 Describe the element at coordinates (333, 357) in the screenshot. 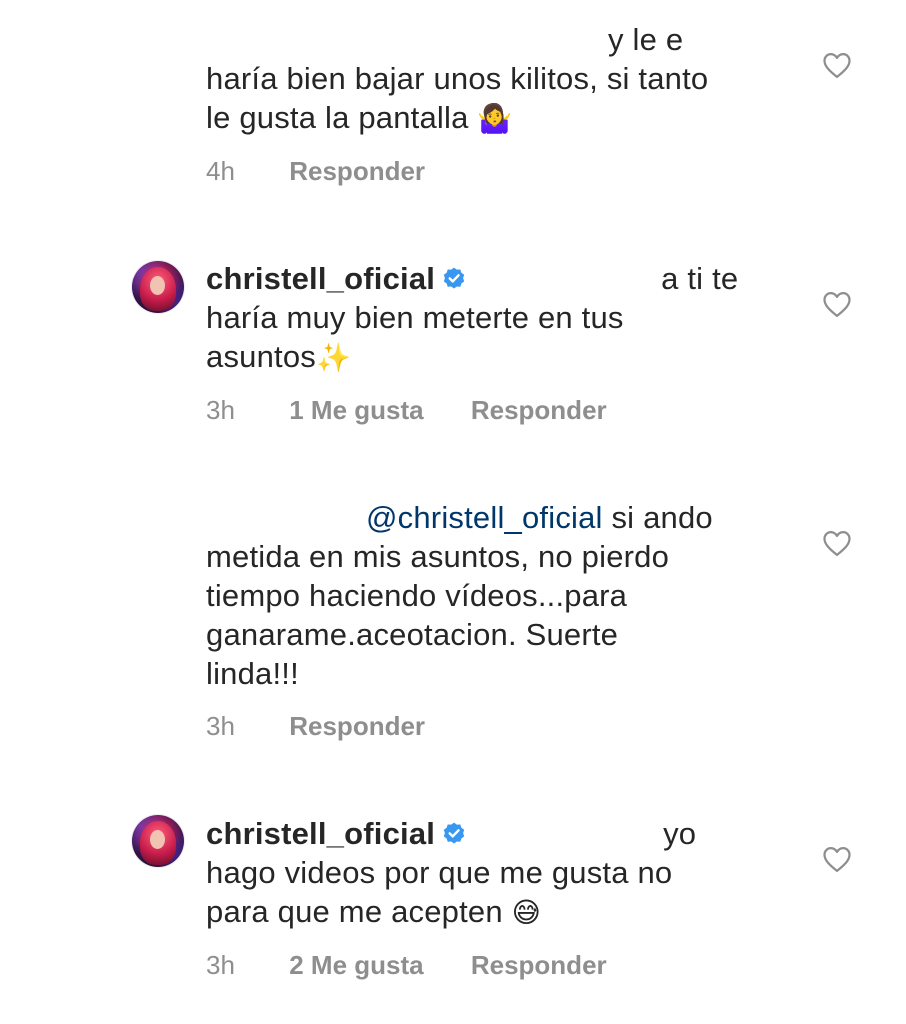

I see `sparkles-emoji-icon: ✨` at that location.